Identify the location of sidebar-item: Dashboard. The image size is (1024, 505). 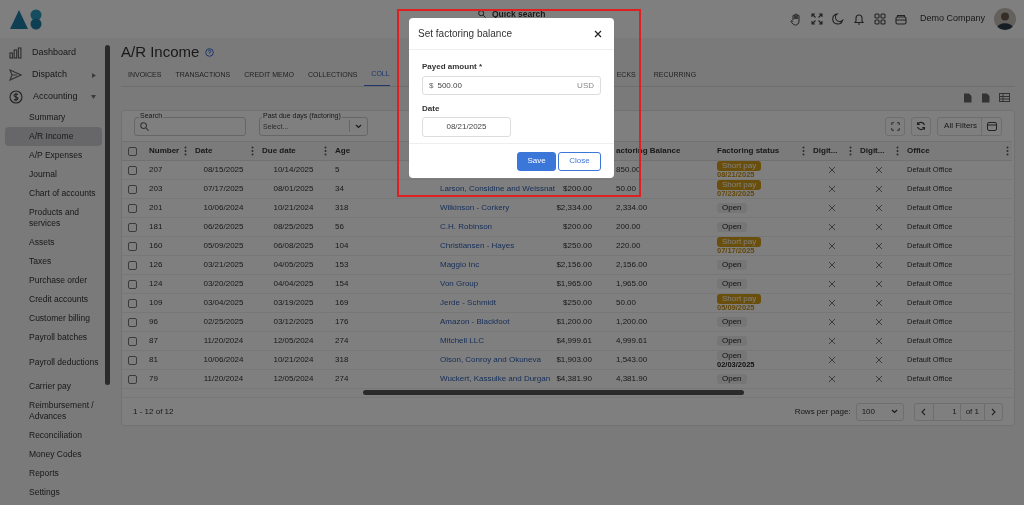
(53, 53).